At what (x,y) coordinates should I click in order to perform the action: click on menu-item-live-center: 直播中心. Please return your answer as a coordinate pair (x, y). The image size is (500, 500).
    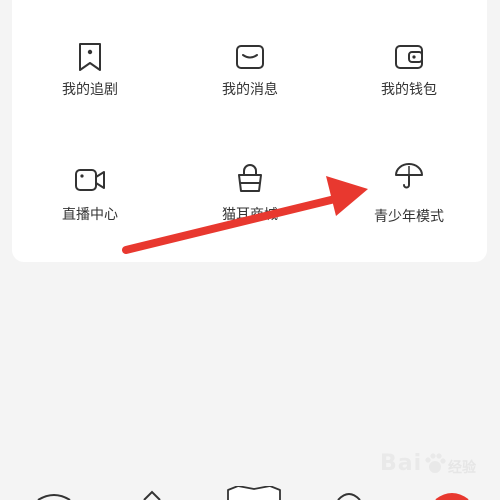
    Looking at the image, I should click on (90, 200).